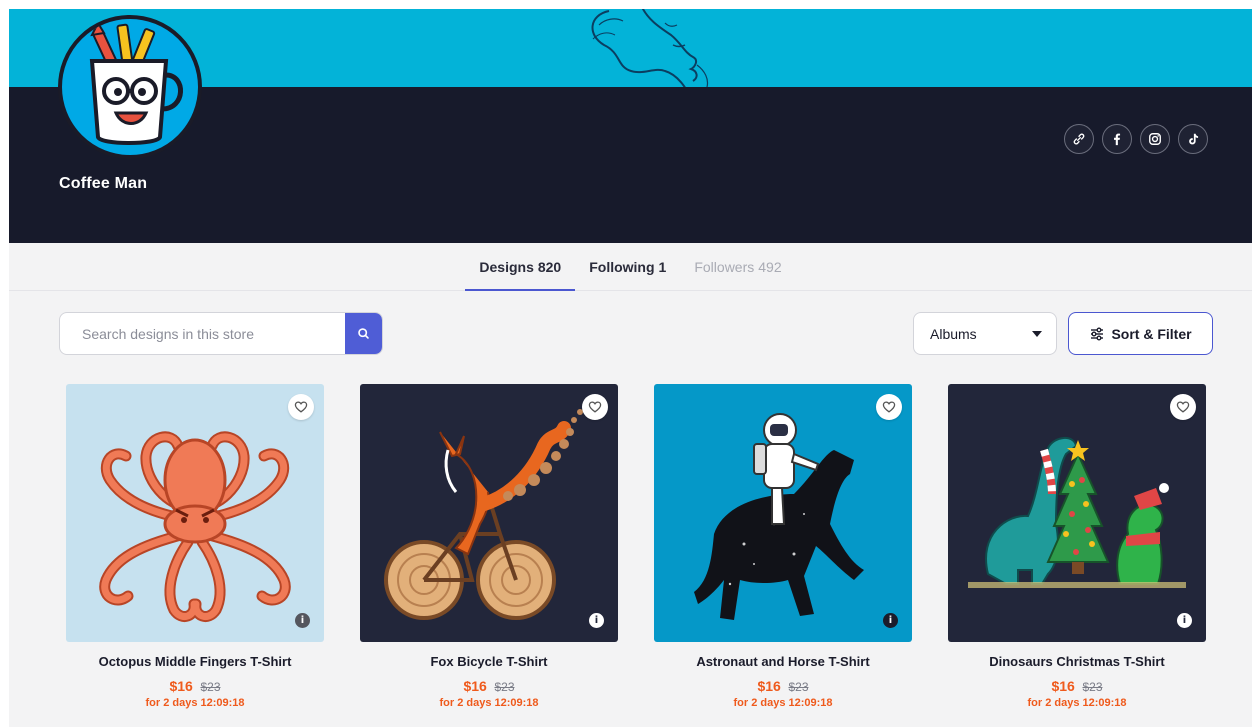 This screenshot has width=1252, height=727. I want to click on product-title: Fox Bicycle T-Shirt, so click(489, 661).